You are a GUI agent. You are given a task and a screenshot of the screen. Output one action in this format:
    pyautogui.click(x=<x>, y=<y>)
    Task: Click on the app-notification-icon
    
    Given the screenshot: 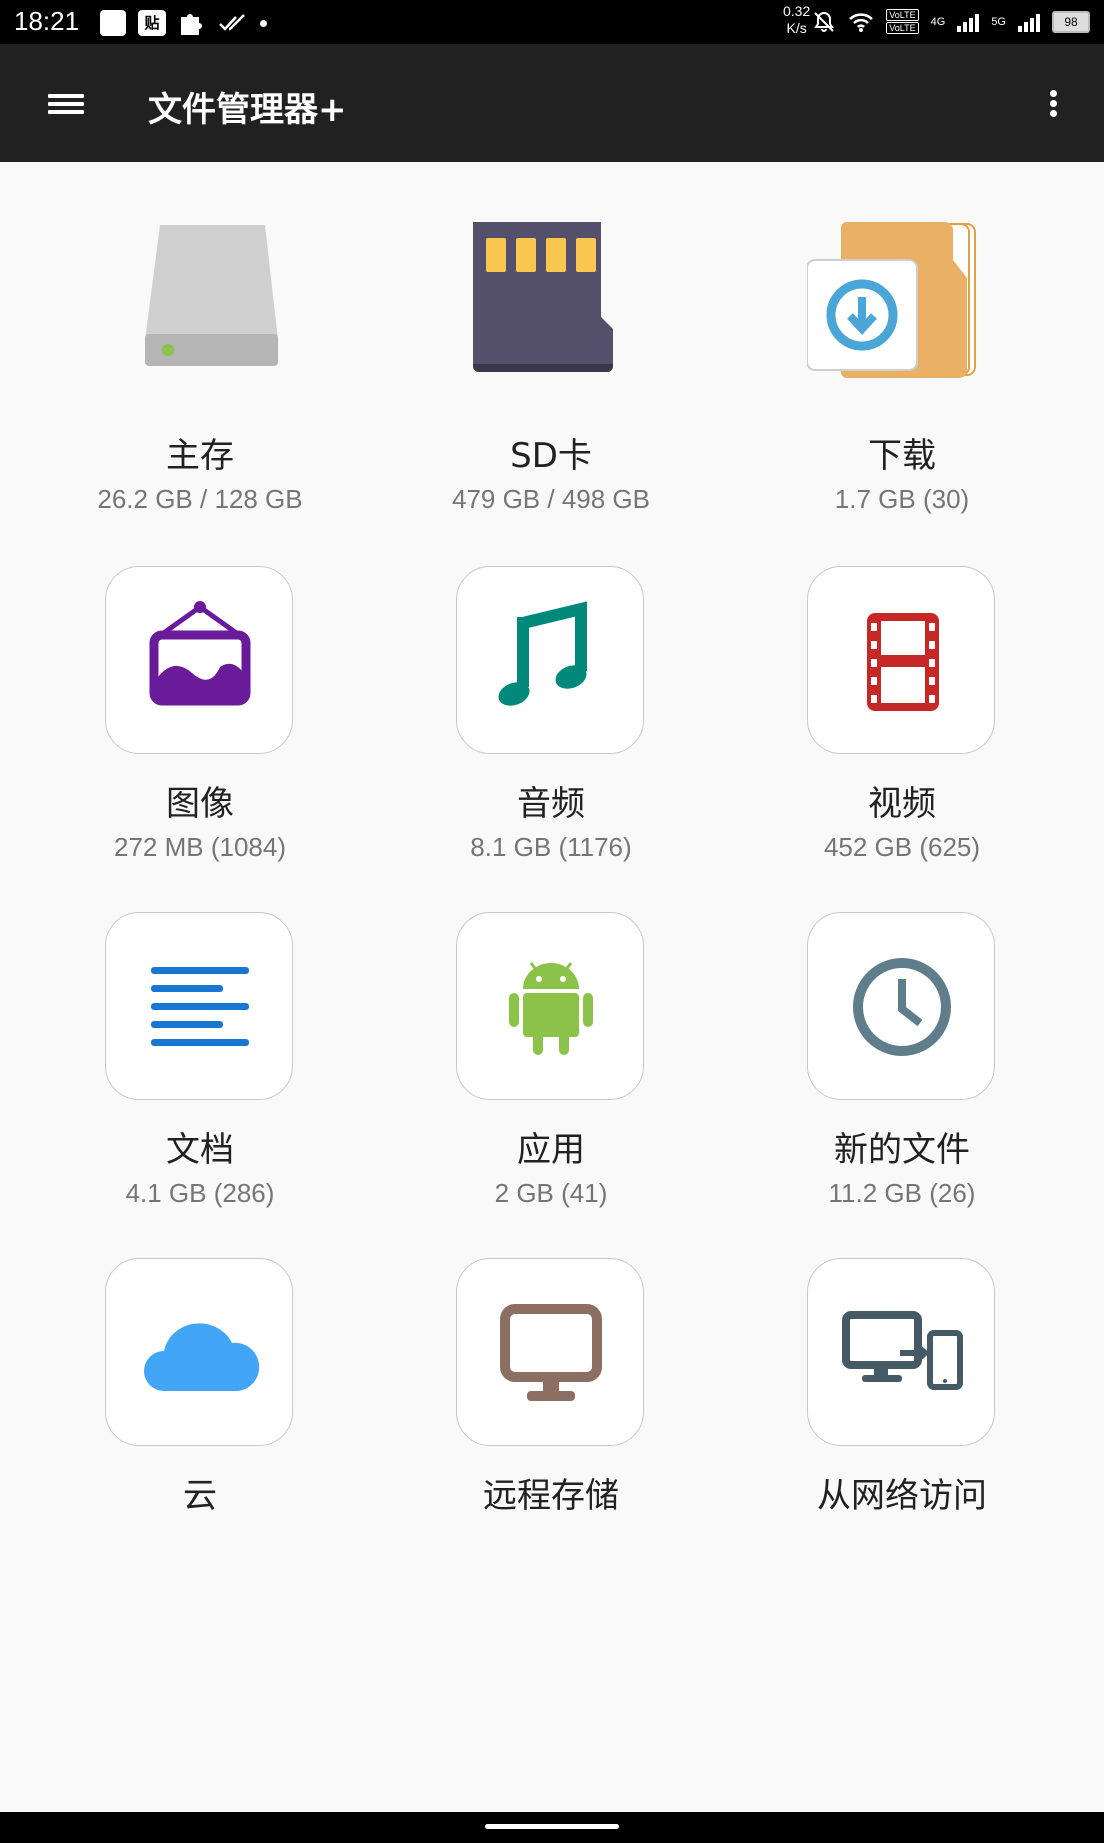 What is the action you would take?
    pyautogui.click(x=113, y=23)
    